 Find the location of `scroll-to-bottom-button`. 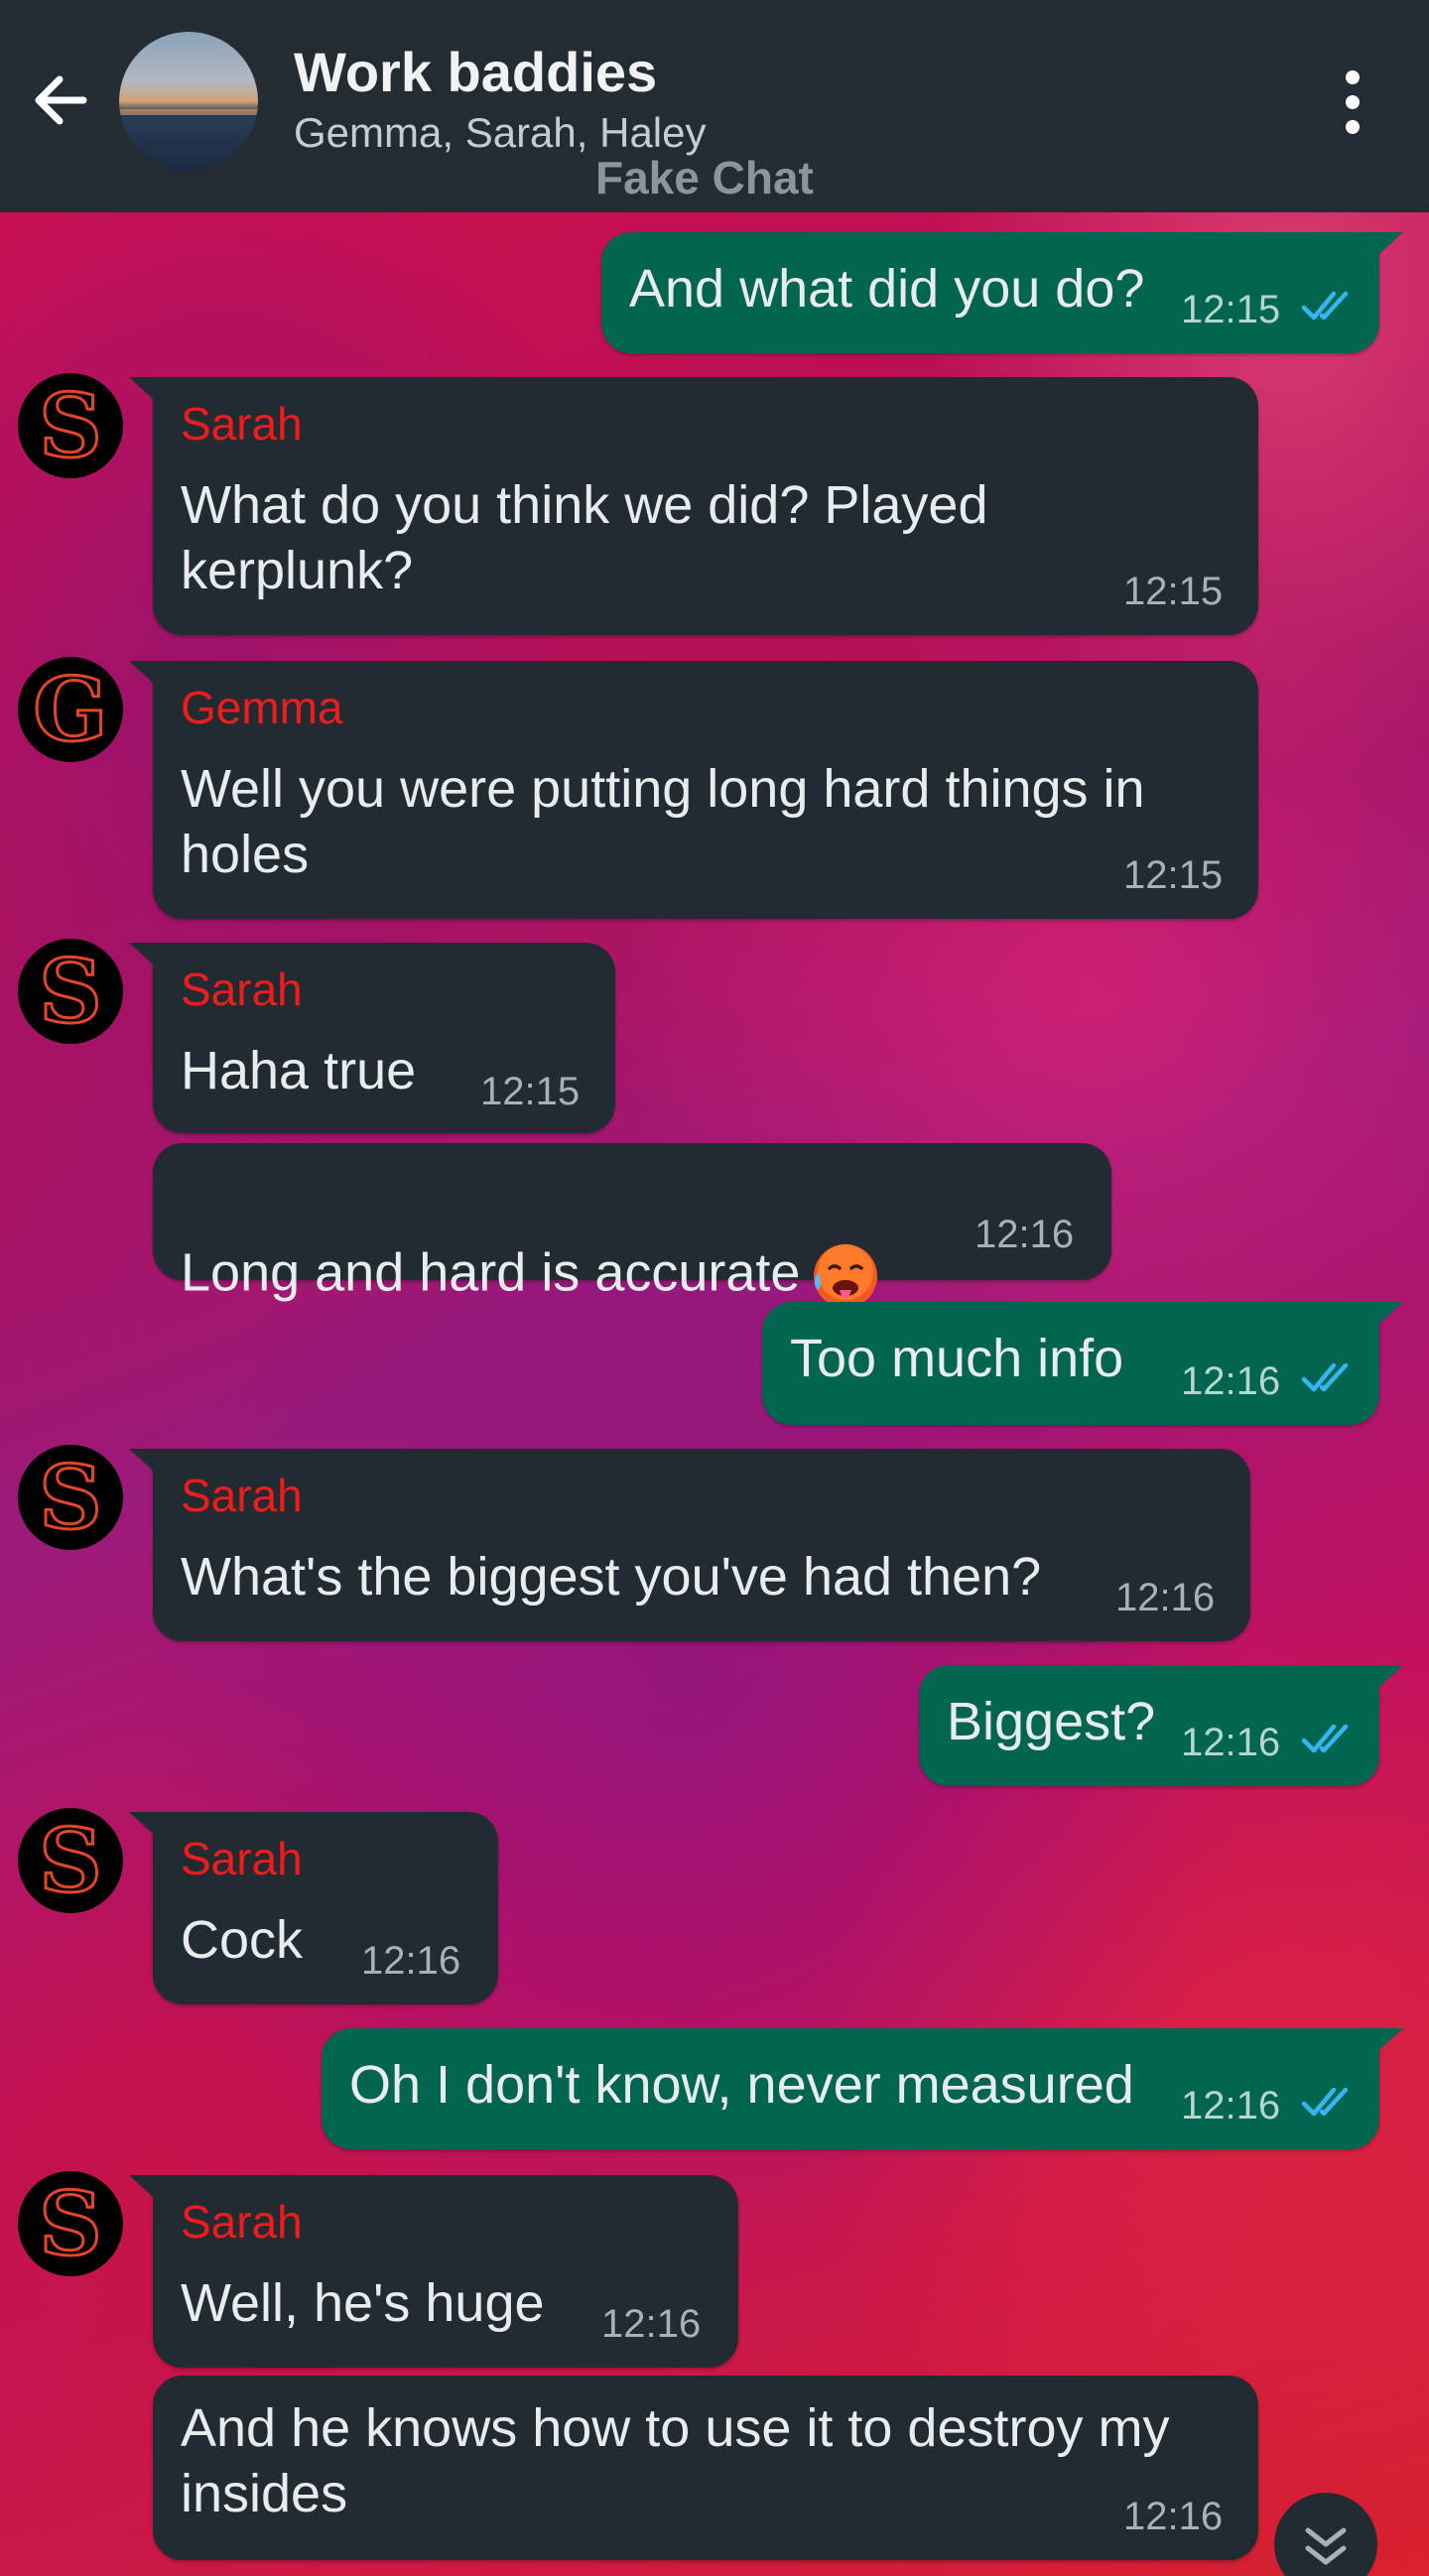

scroll-to-bottom-button is located at coordinates (1325, 2535).